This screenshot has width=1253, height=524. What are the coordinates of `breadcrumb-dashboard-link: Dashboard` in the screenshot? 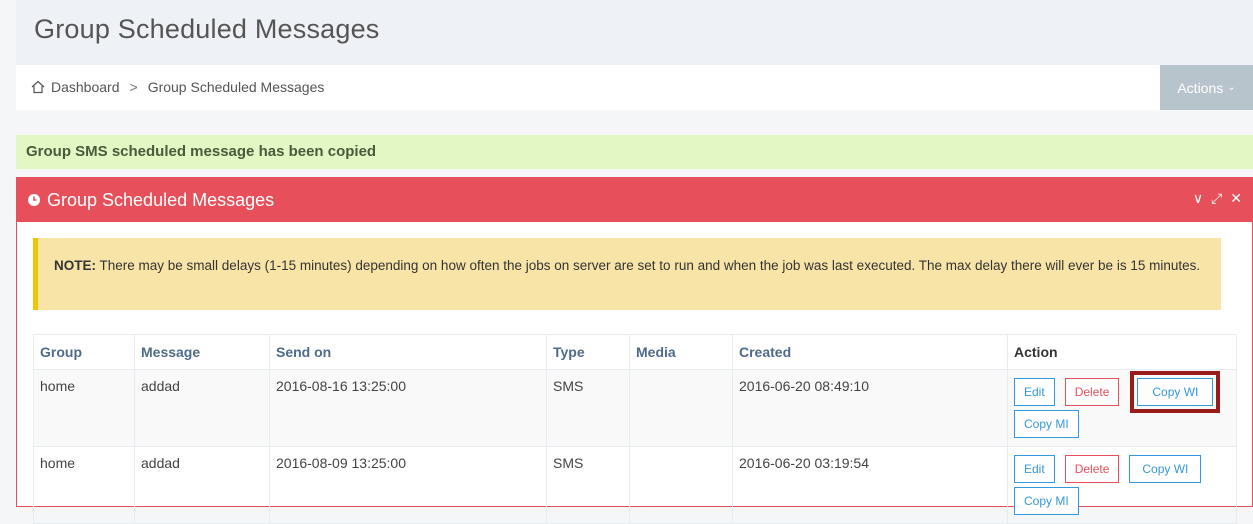 It's located at (85, 87).